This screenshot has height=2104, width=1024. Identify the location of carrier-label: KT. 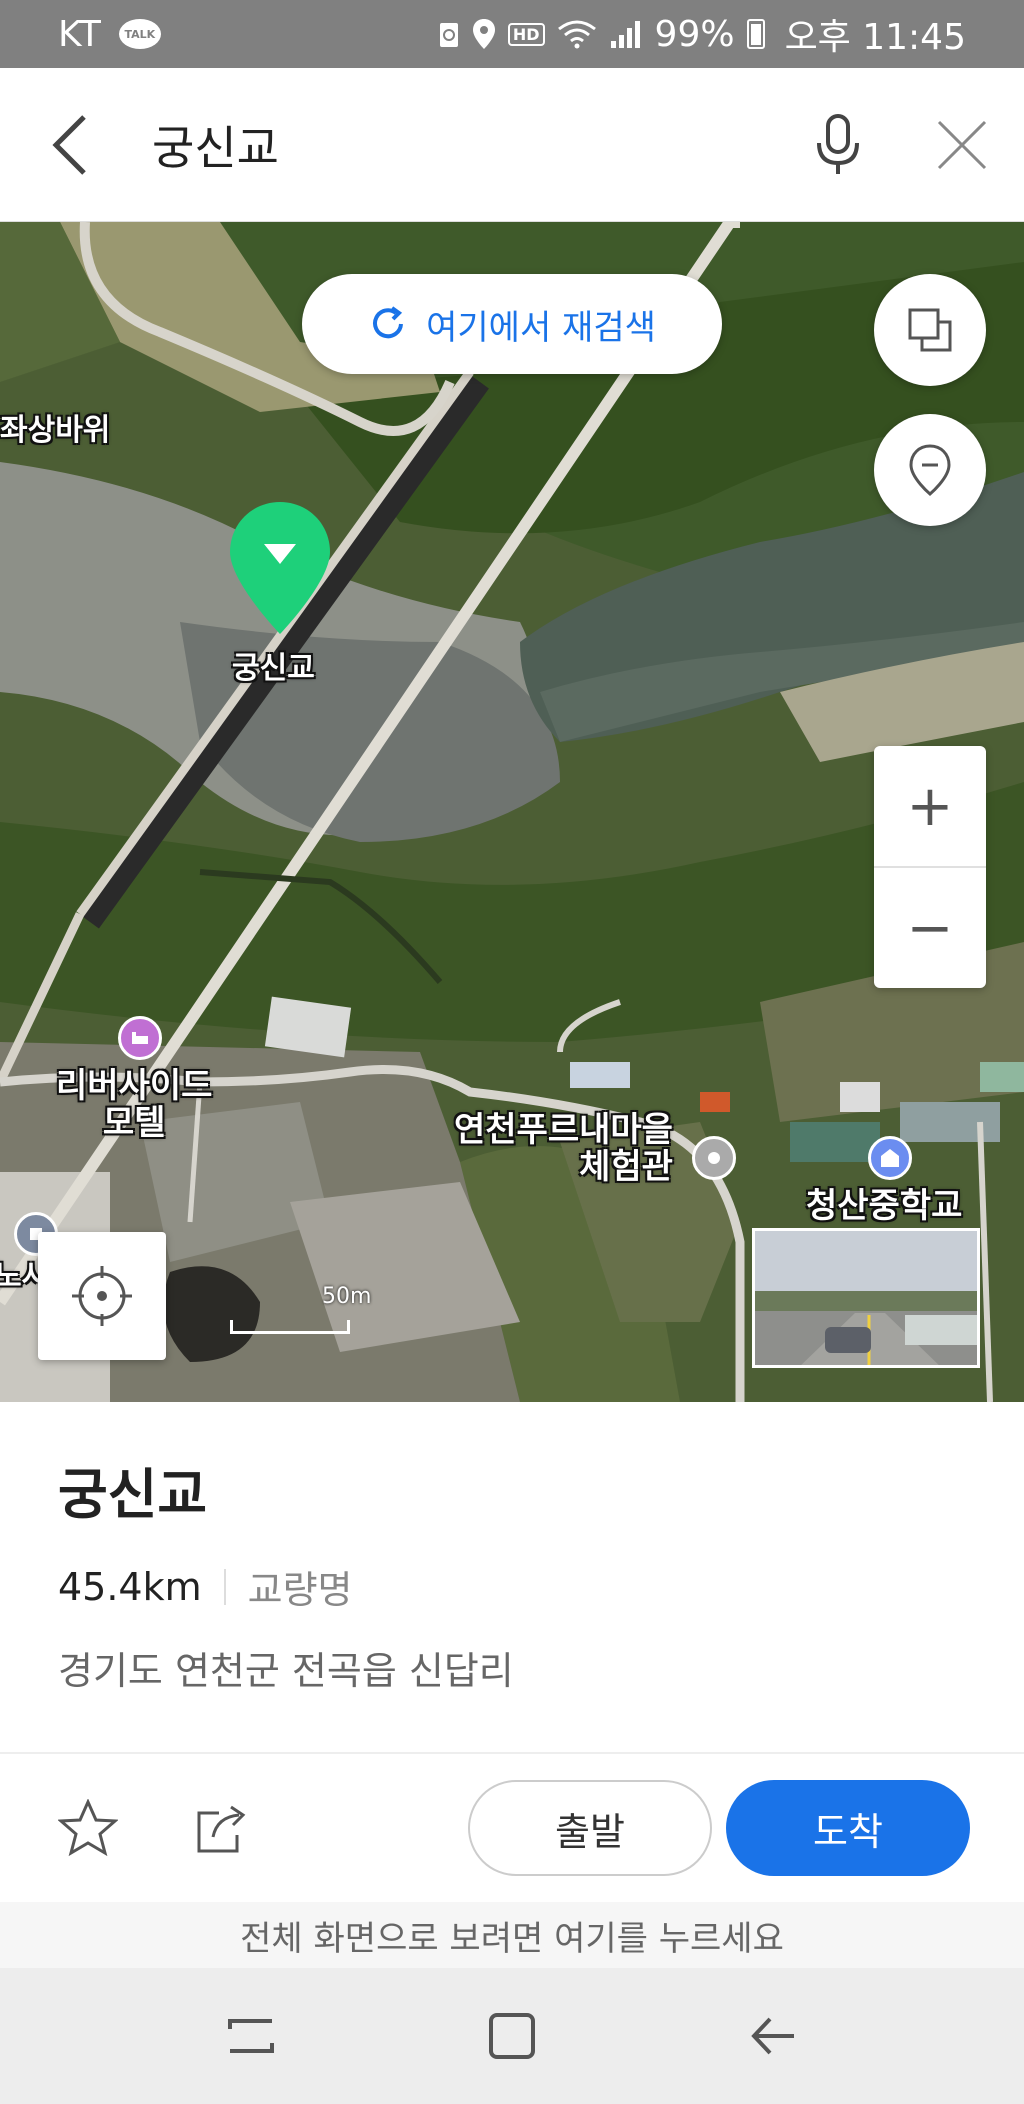
(79, 34).